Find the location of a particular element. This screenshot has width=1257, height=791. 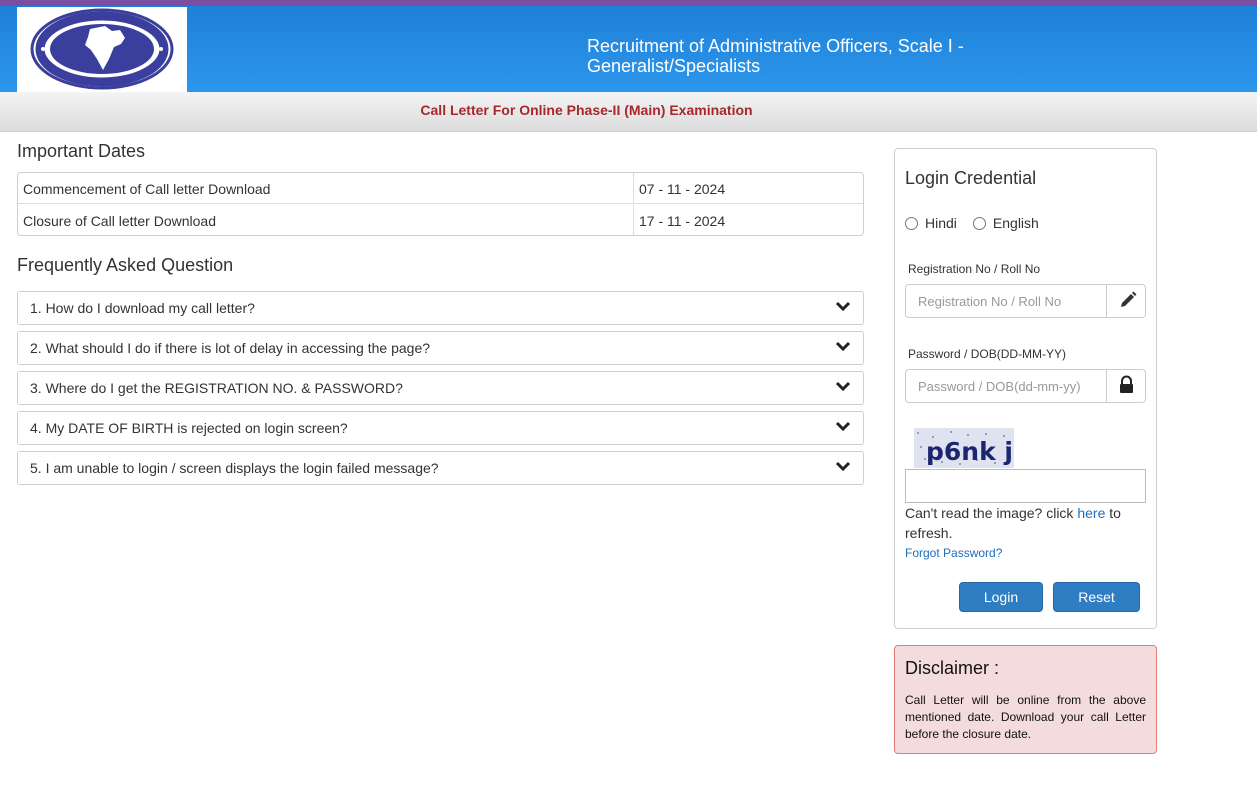

captcha-image: p6nk j is located at coordinates (964, 448).